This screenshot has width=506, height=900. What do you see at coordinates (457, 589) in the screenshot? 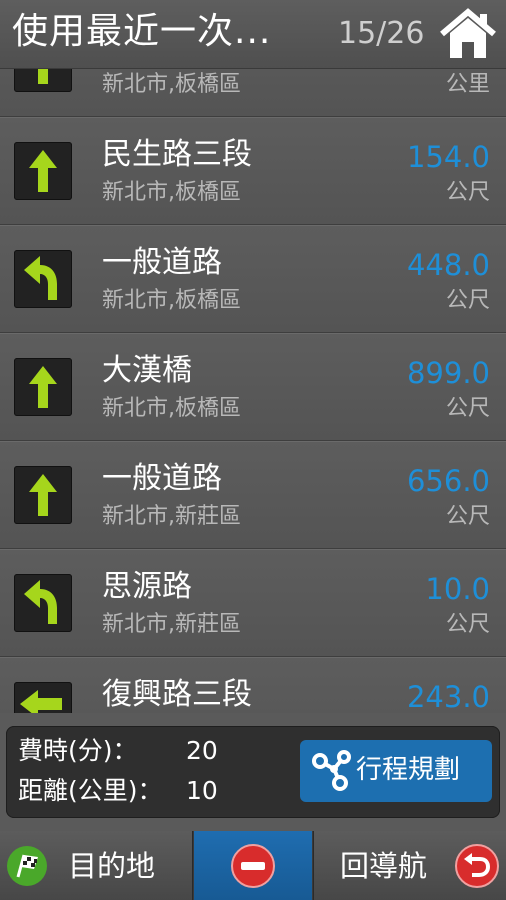
I see `step-distance: 10.0` at bounding box center [457, 589].